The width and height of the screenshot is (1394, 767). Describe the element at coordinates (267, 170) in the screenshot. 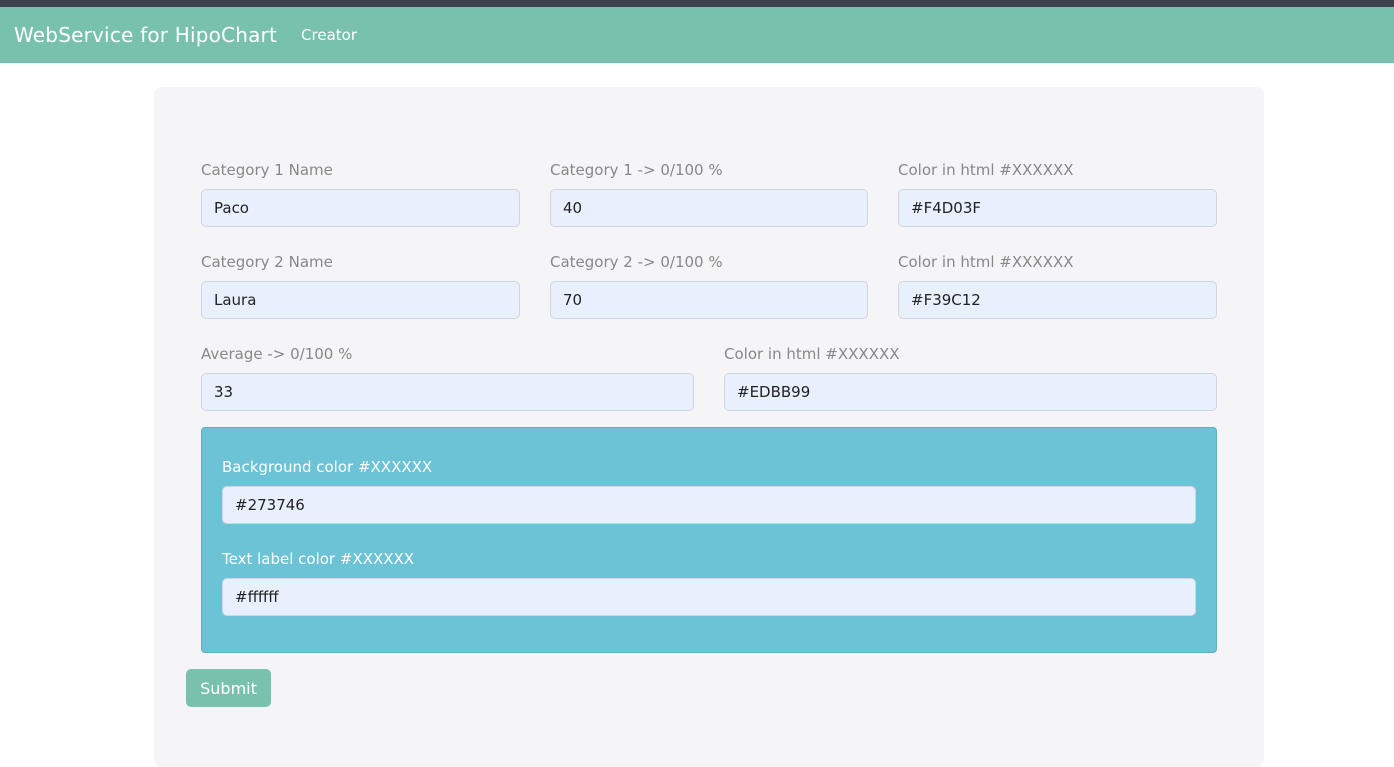

I see `category1-name-label: Category 1 Name` at that location.